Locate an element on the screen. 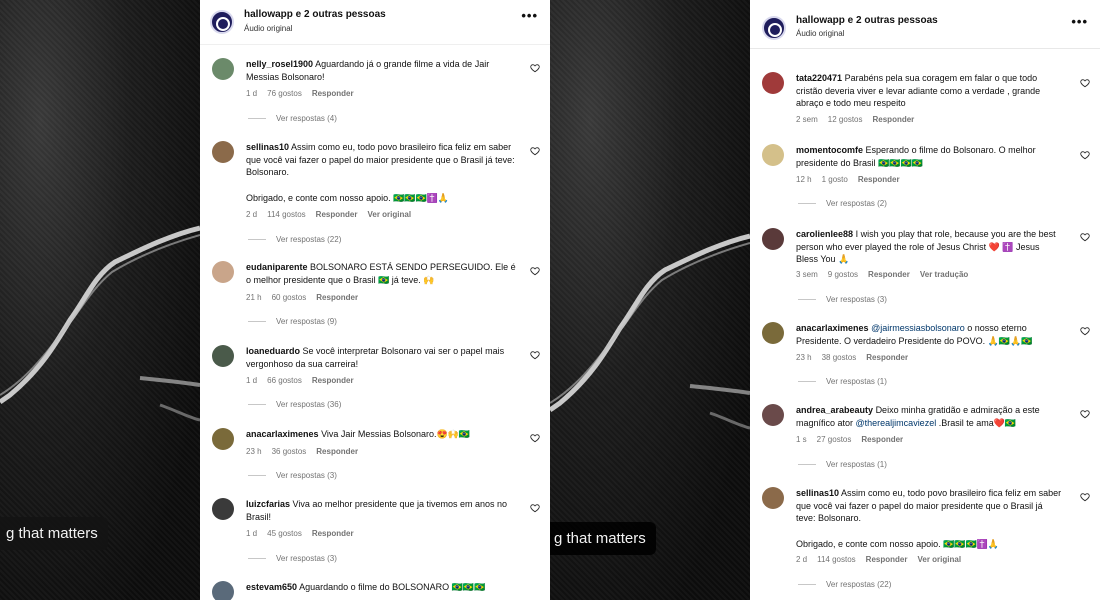 This screenshot has height=600, width=1100. comment-meta: 1 d 76 gostos Responder is located at coordinates (300, 93).